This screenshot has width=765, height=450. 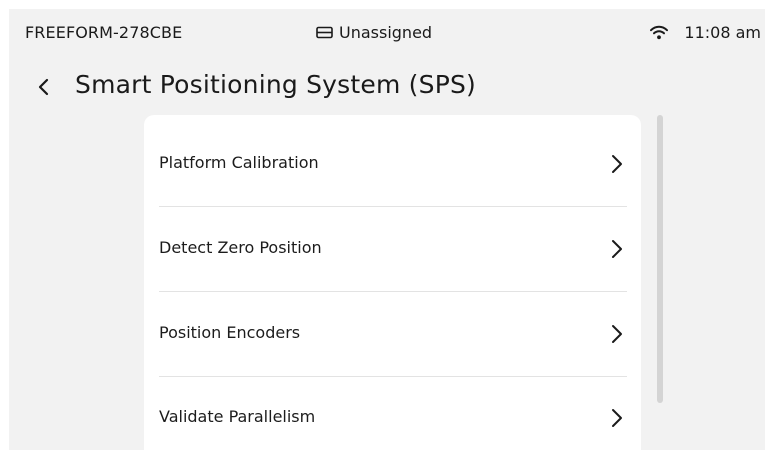 I want to click on status-right: 11:08 am, so click(x=705, y=32).